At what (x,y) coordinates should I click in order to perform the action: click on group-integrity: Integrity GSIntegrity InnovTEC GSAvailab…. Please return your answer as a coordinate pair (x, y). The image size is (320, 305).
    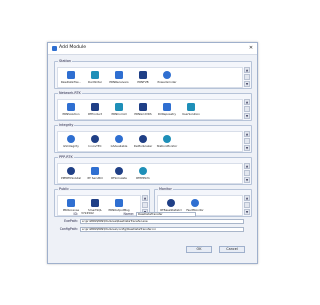
    Looking at the image, I should click on (153, 138).